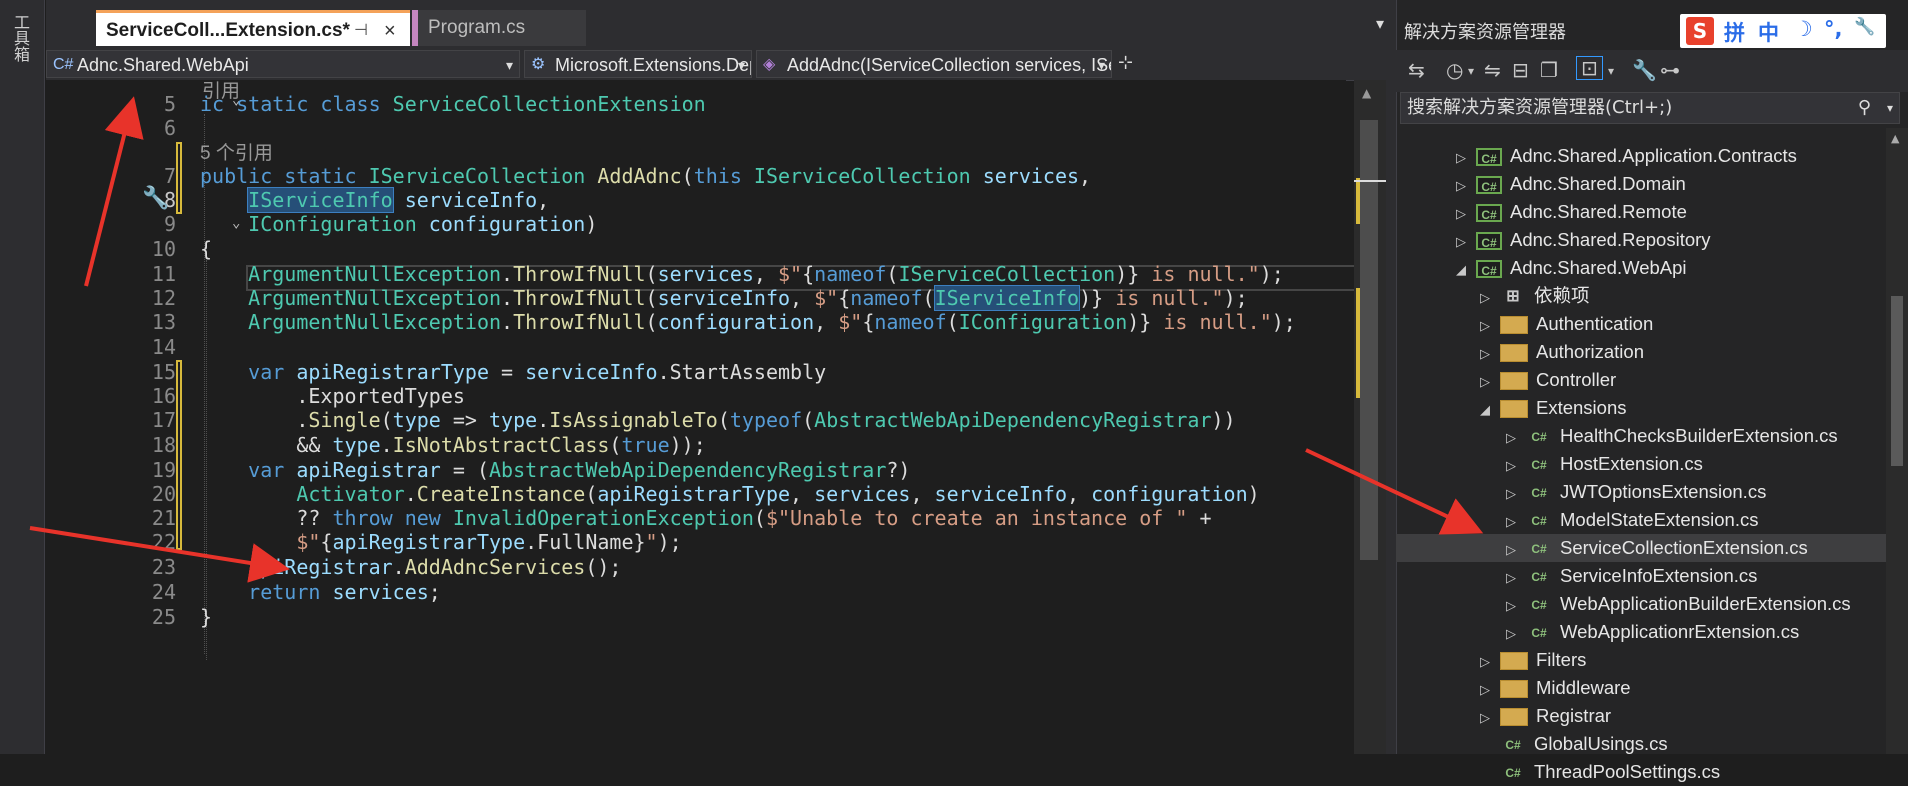  Describe the element at coordinates (1601, 743) in the screenshot. I see `tree-item-label: GlobalUsings.cs` at that location.